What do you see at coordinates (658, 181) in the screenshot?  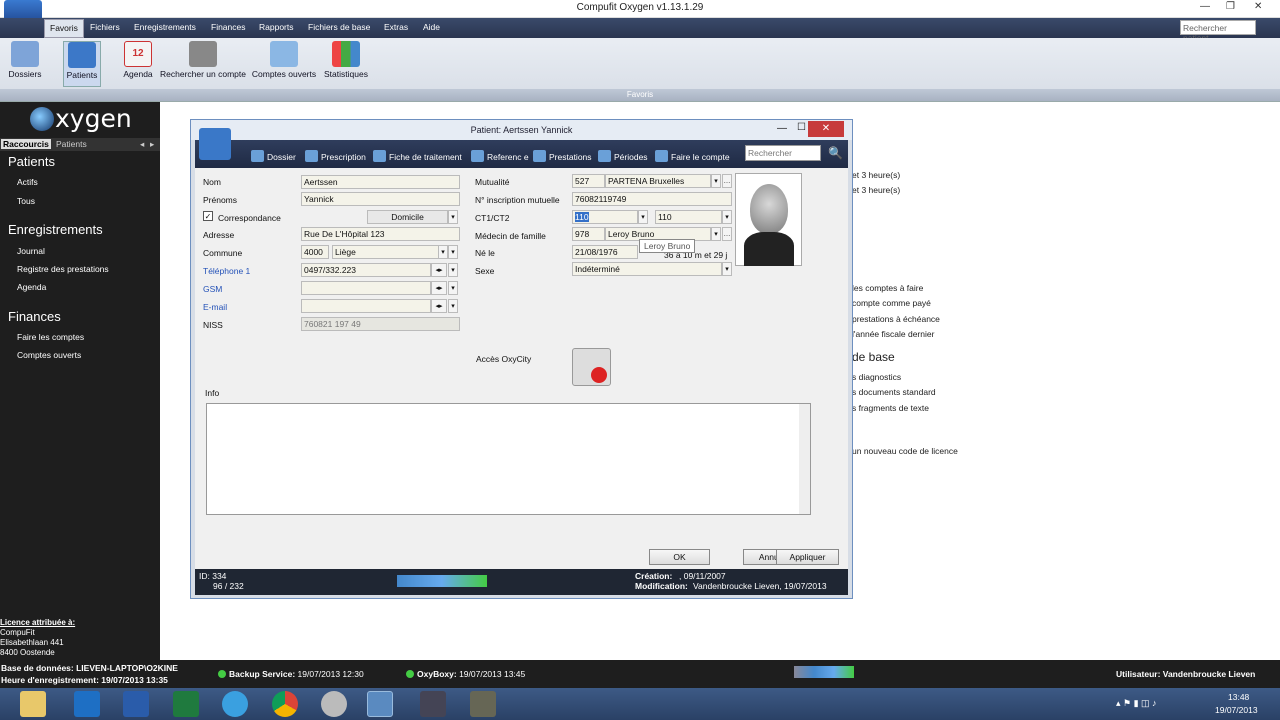 I see `mutualite-select: PARTENA Bruxelles` at bounding box center [658, 181].